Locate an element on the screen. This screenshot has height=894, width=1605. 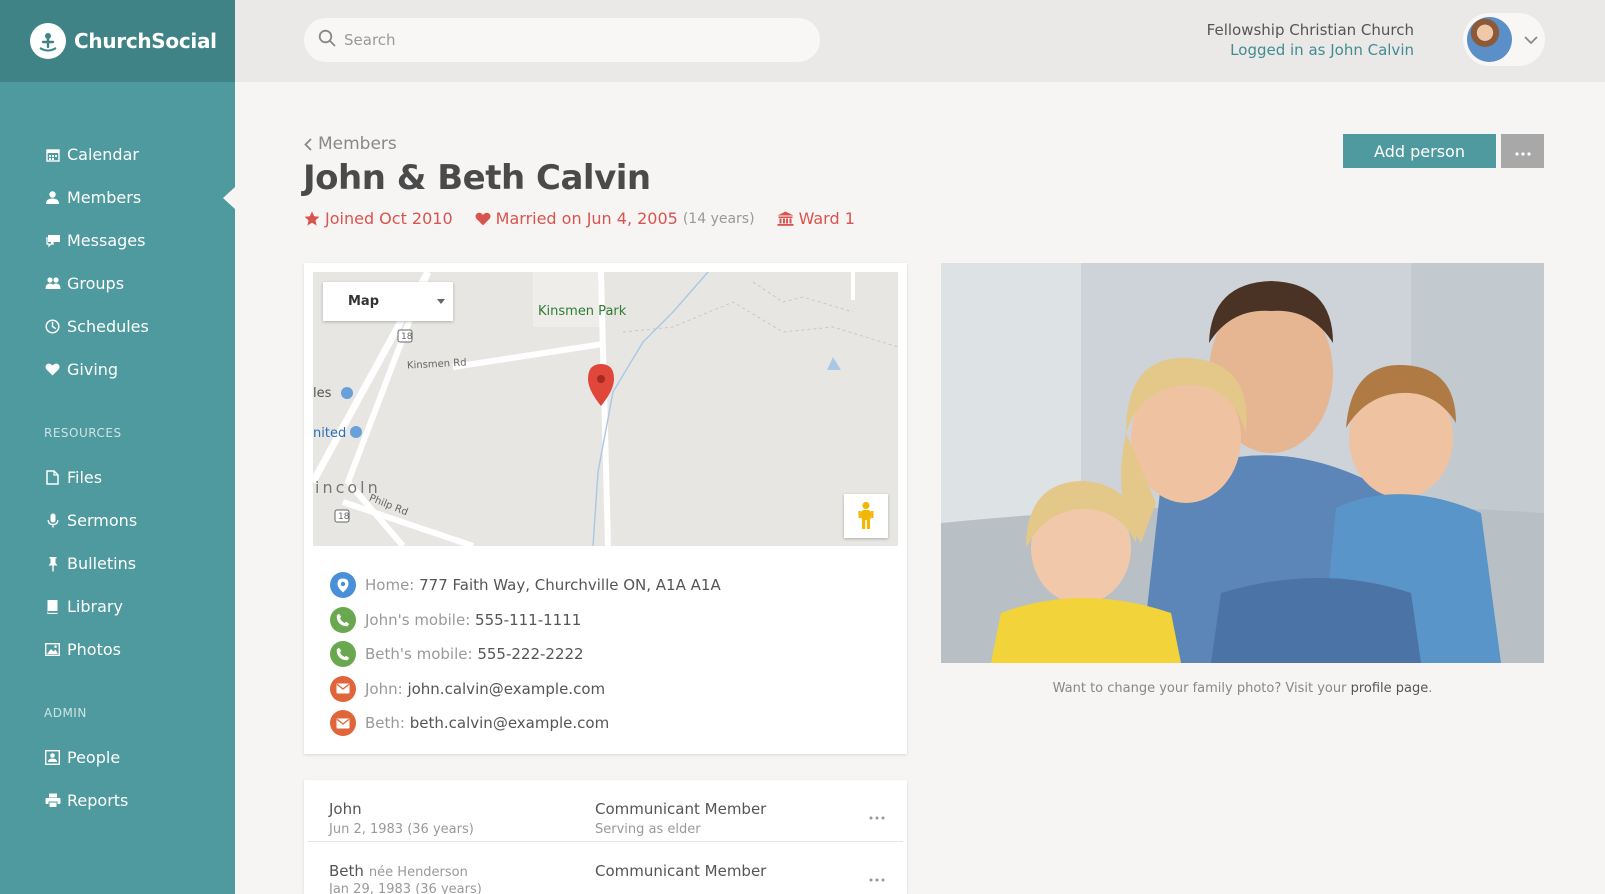
contact-beth-email: Beth: beth.calvin@example.com is located at coordinates (525, 723).